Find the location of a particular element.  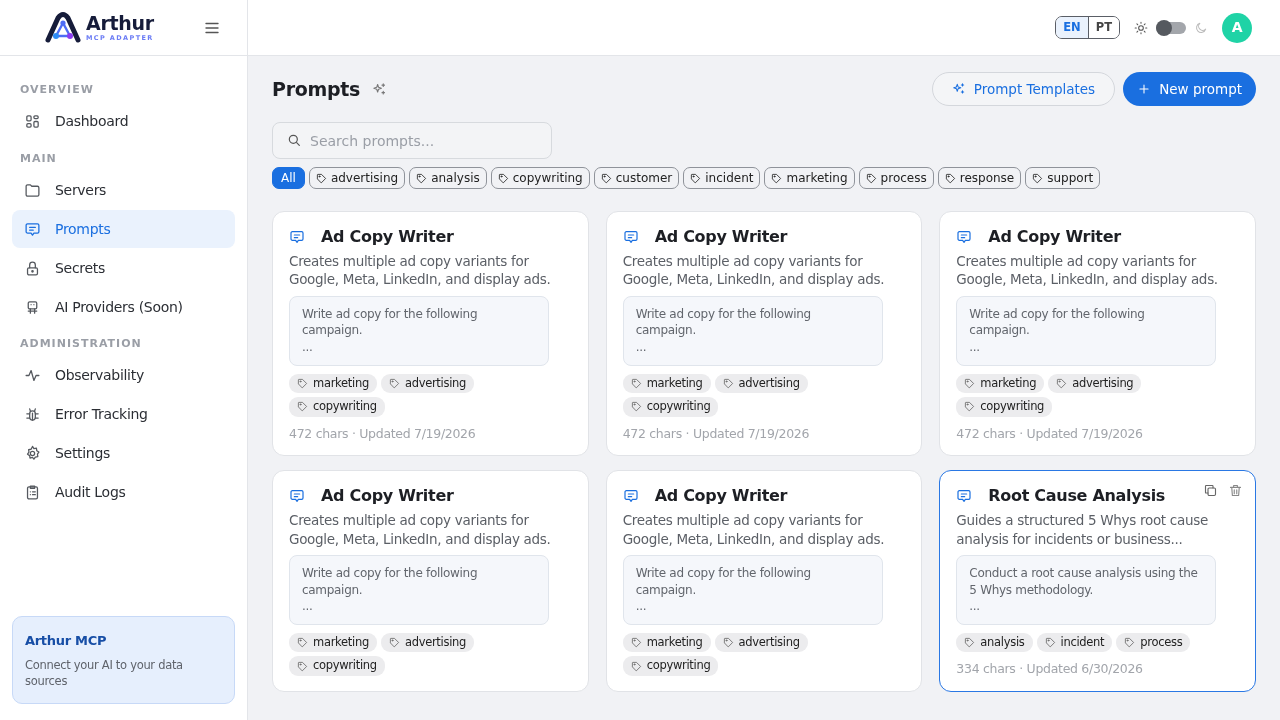

sidebar-item: Prompts is located at coordinates (123, 229).